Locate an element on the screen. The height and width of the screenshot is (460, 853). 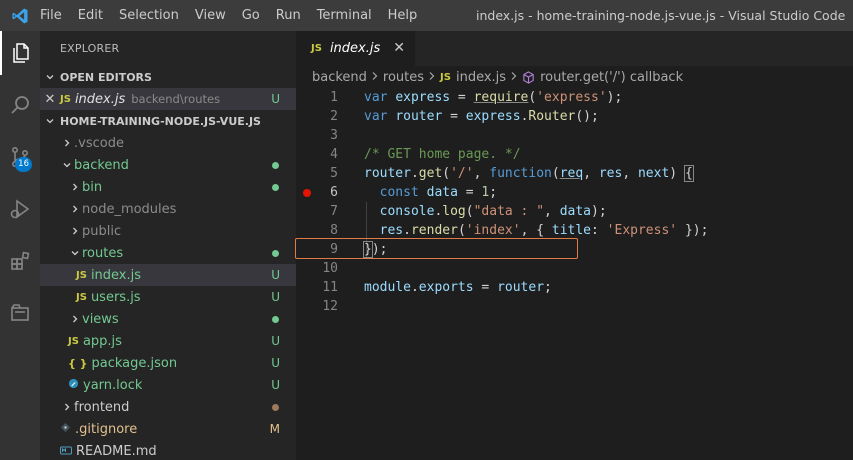
code-text: console.log("data : ", data); is located at coordinates (485, 211).